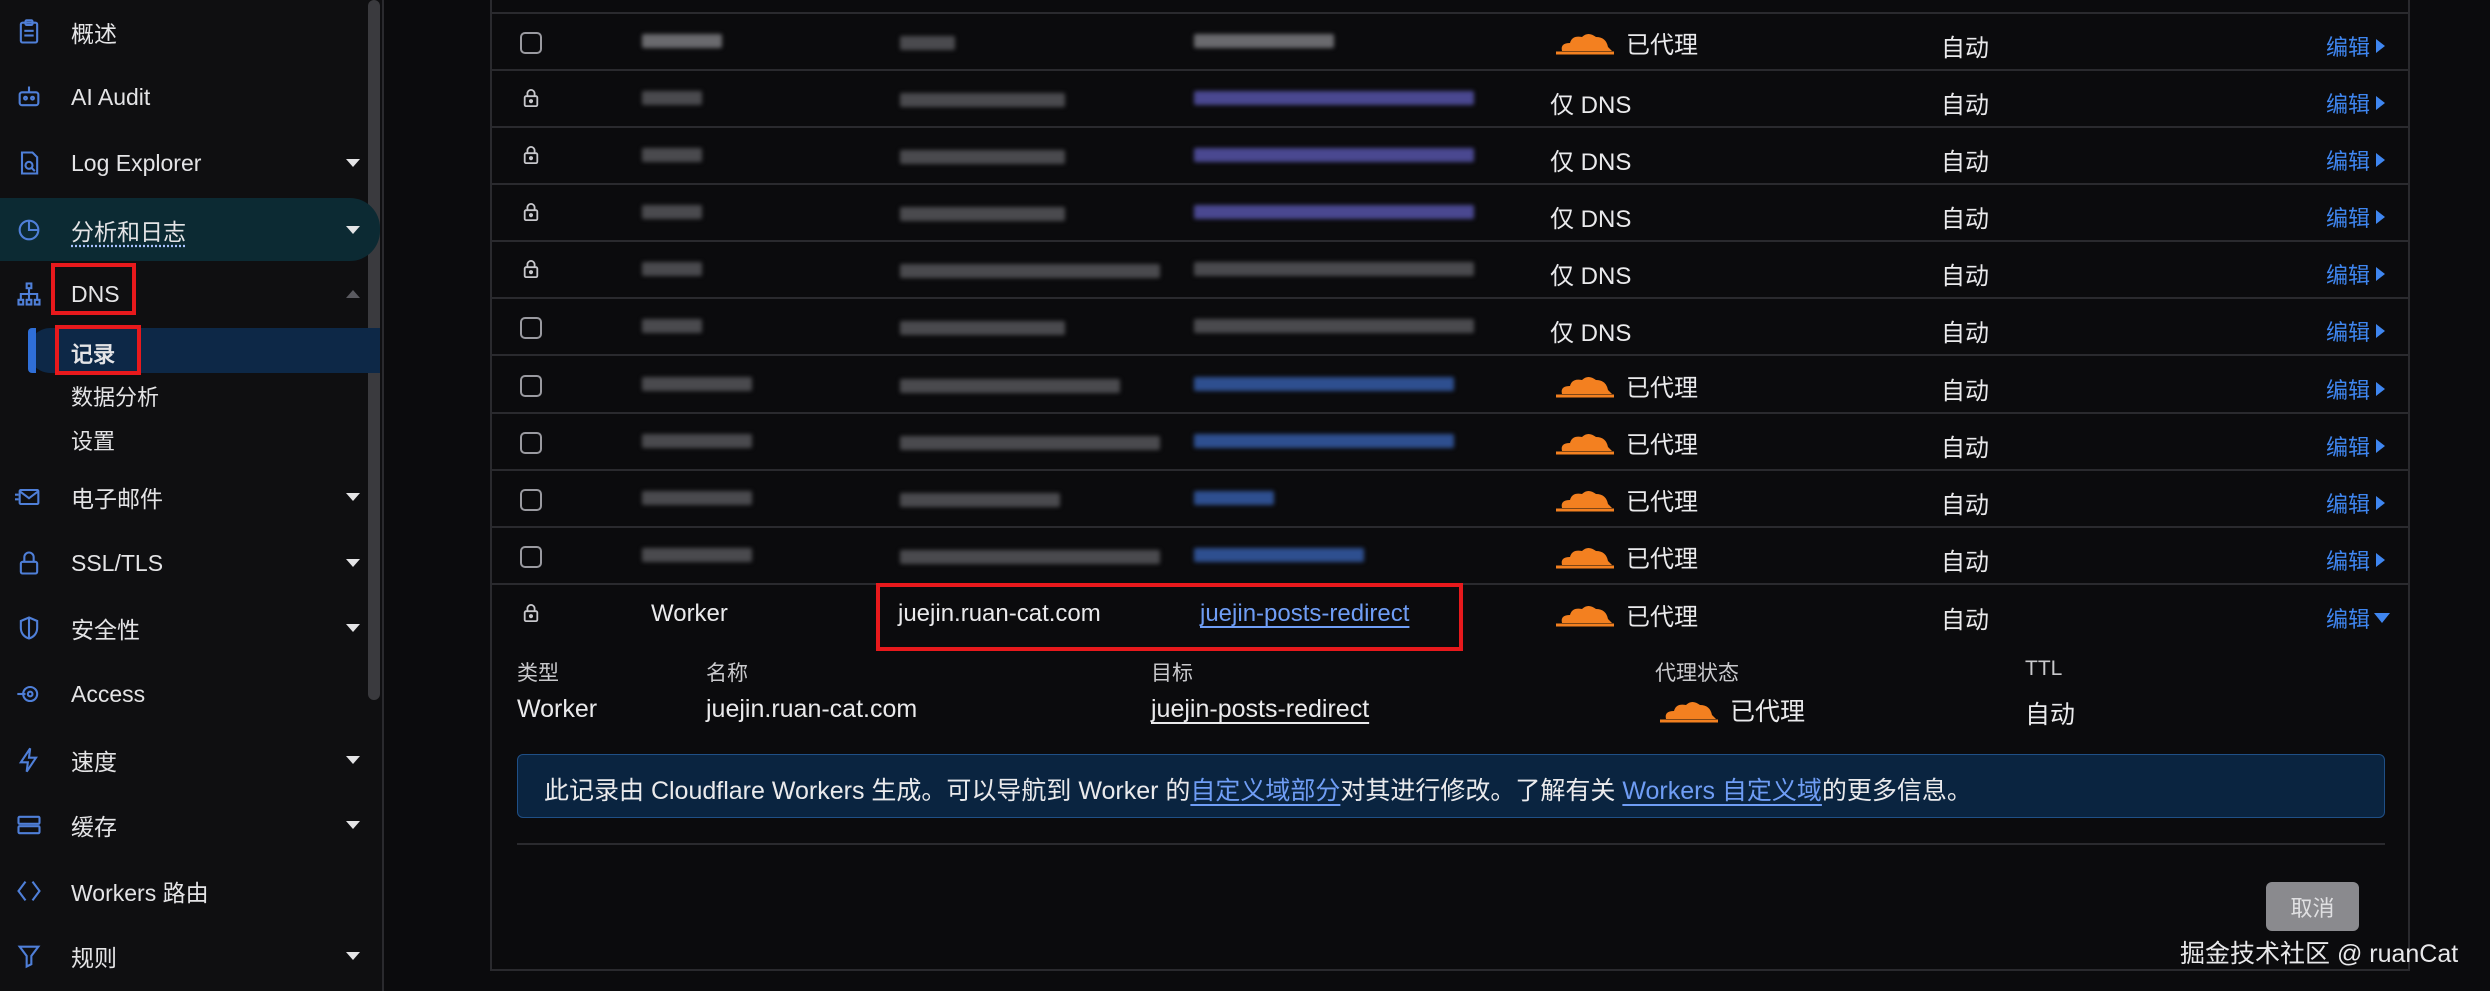  I want to click on sidebar-item-workers-routes: Workers 路由, so click(190, 891).